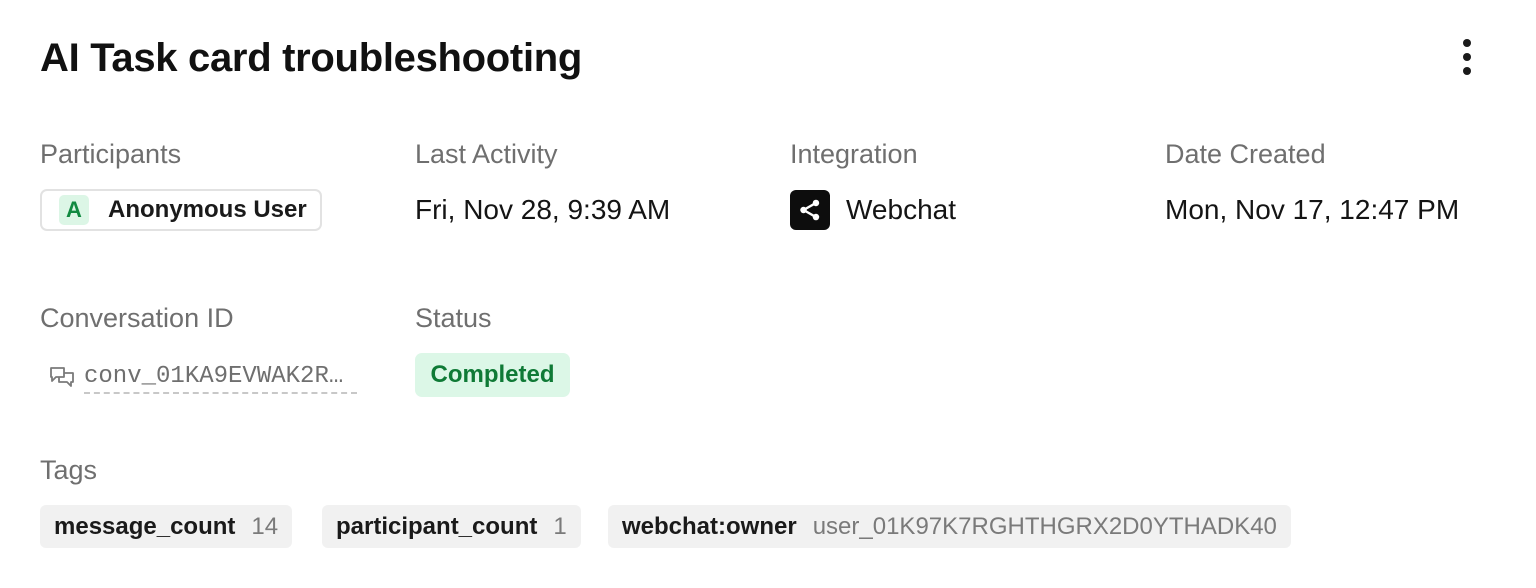 The height and width of the screenshot is (588, 1536). What do you see at coordinates (74, 210) in the screenshot?
I see `avatar: A` at bounding box center [74, 210].